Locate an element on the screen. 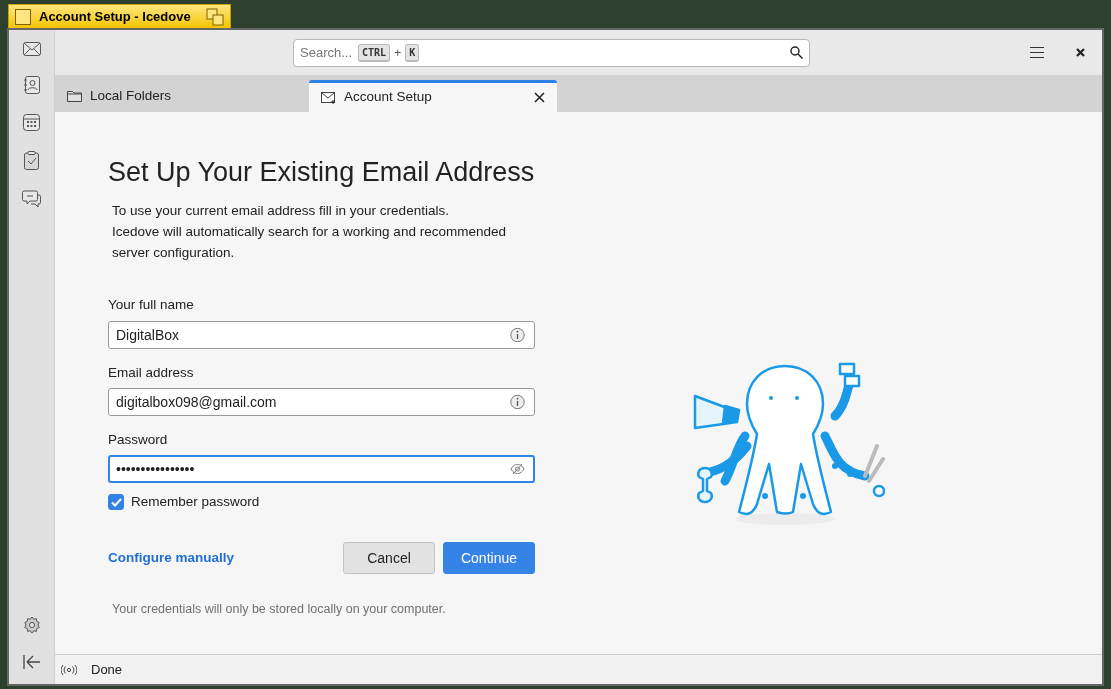  search-icon is located at coordinates (796, 52).